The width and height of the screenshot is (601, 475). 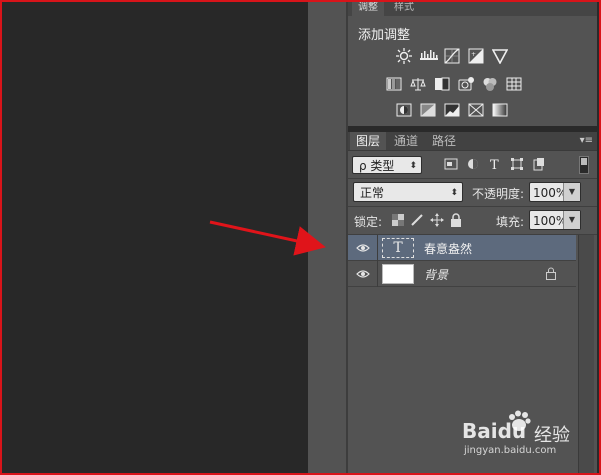 I want to click on posterize-icon, so click(x=428, y=110).